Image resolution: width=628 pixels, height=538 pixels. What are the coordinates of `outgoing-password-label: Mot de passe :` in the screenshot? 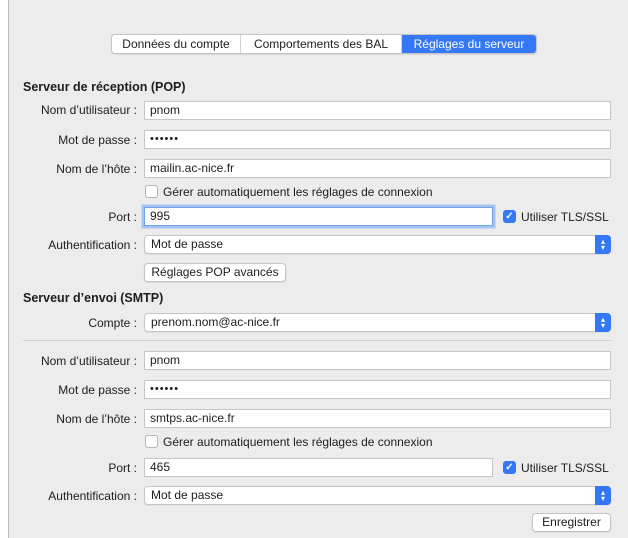 It's located at (97, 390).